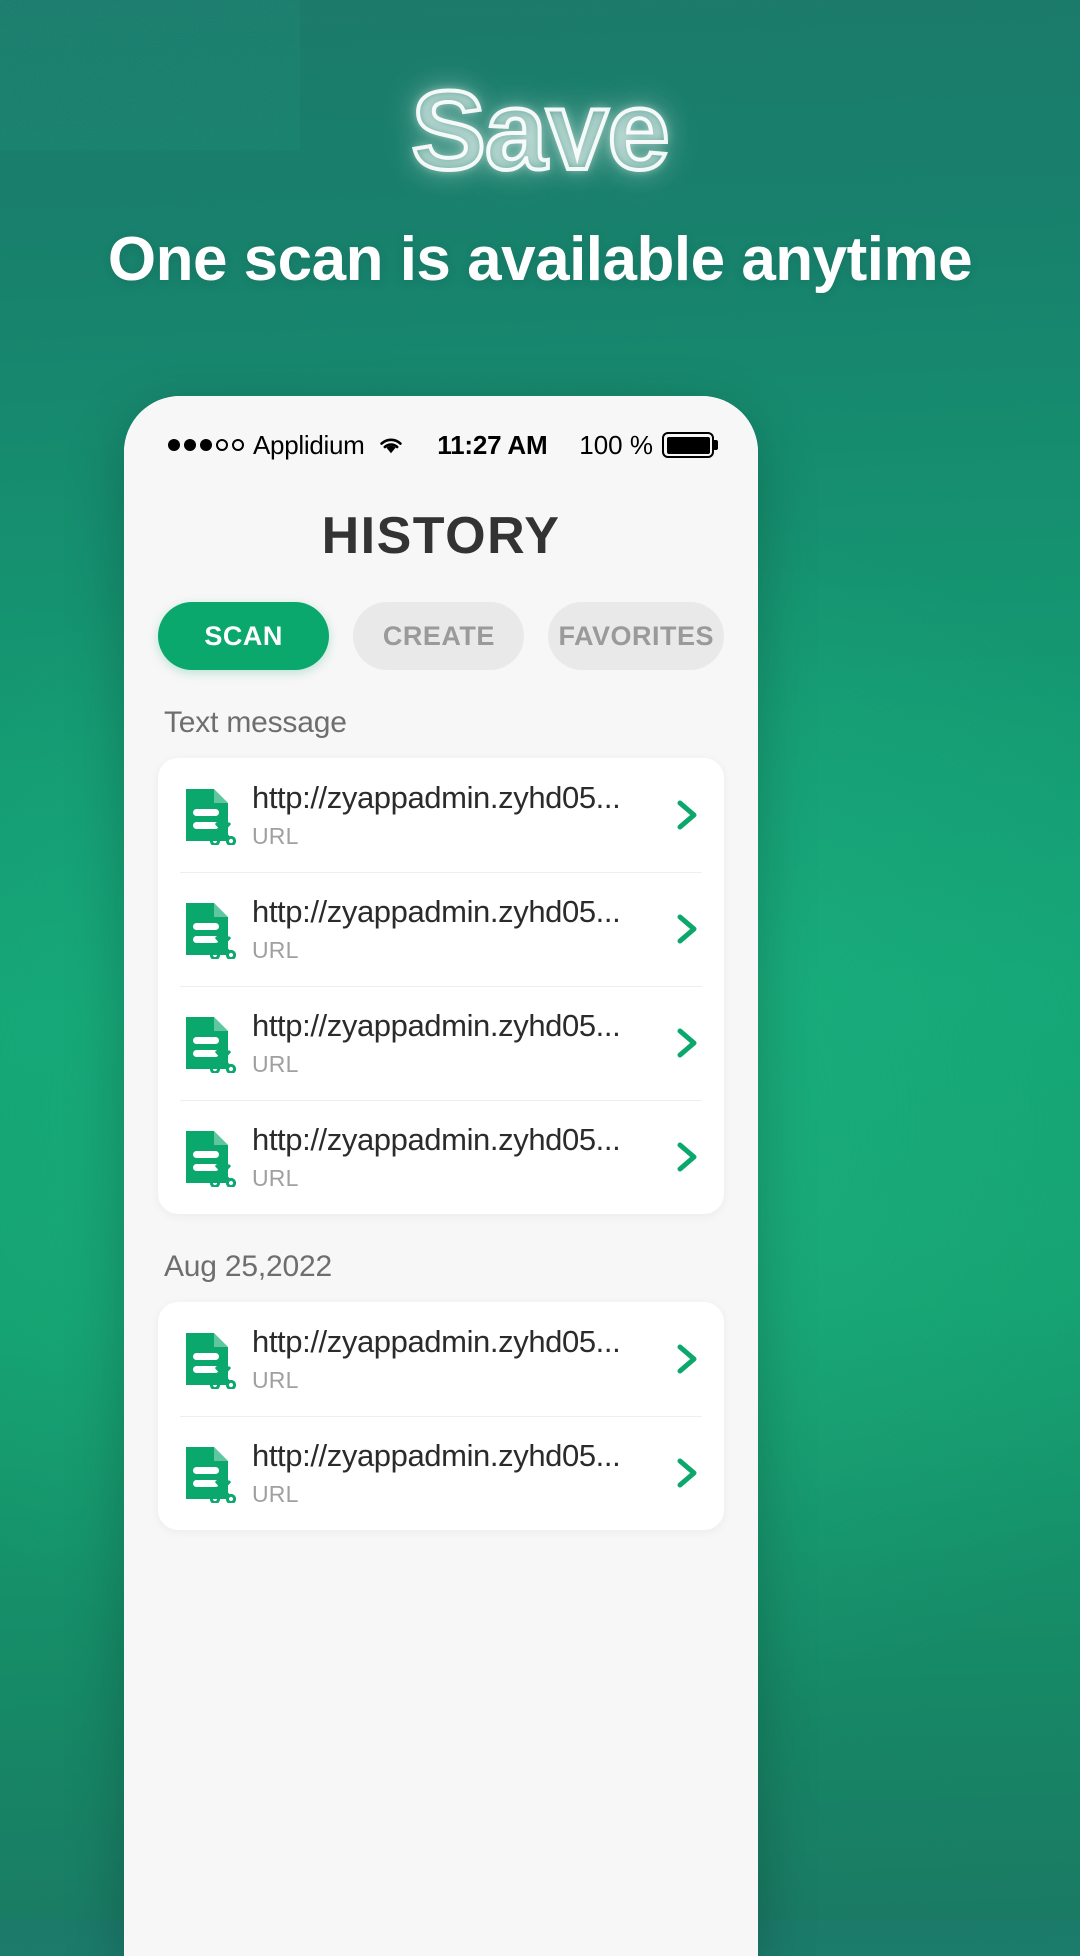  What do you see at coordinates (616, 444) in the screenshot?
I see `battery-percent-label: 100 %` at bounding box center [616, 444].